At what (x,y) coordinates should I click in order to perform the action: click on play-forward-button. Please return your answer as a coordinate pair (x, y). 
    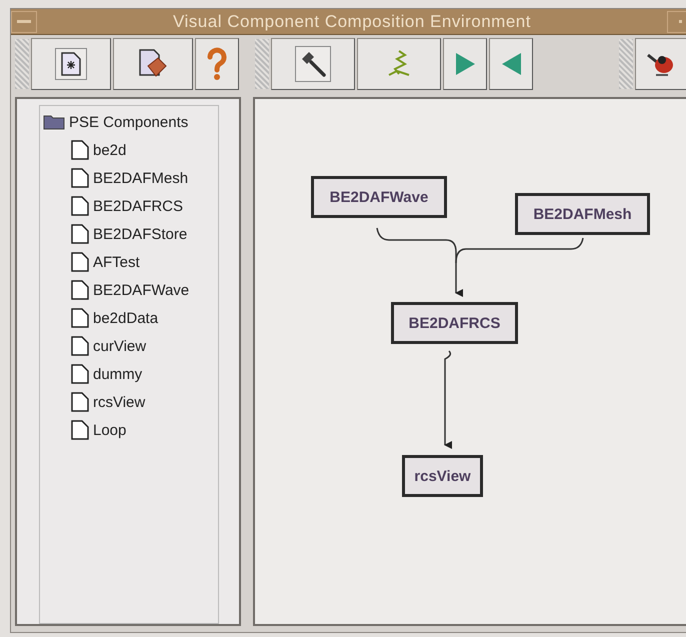
    Looking at the image, I should click on (465, 64).